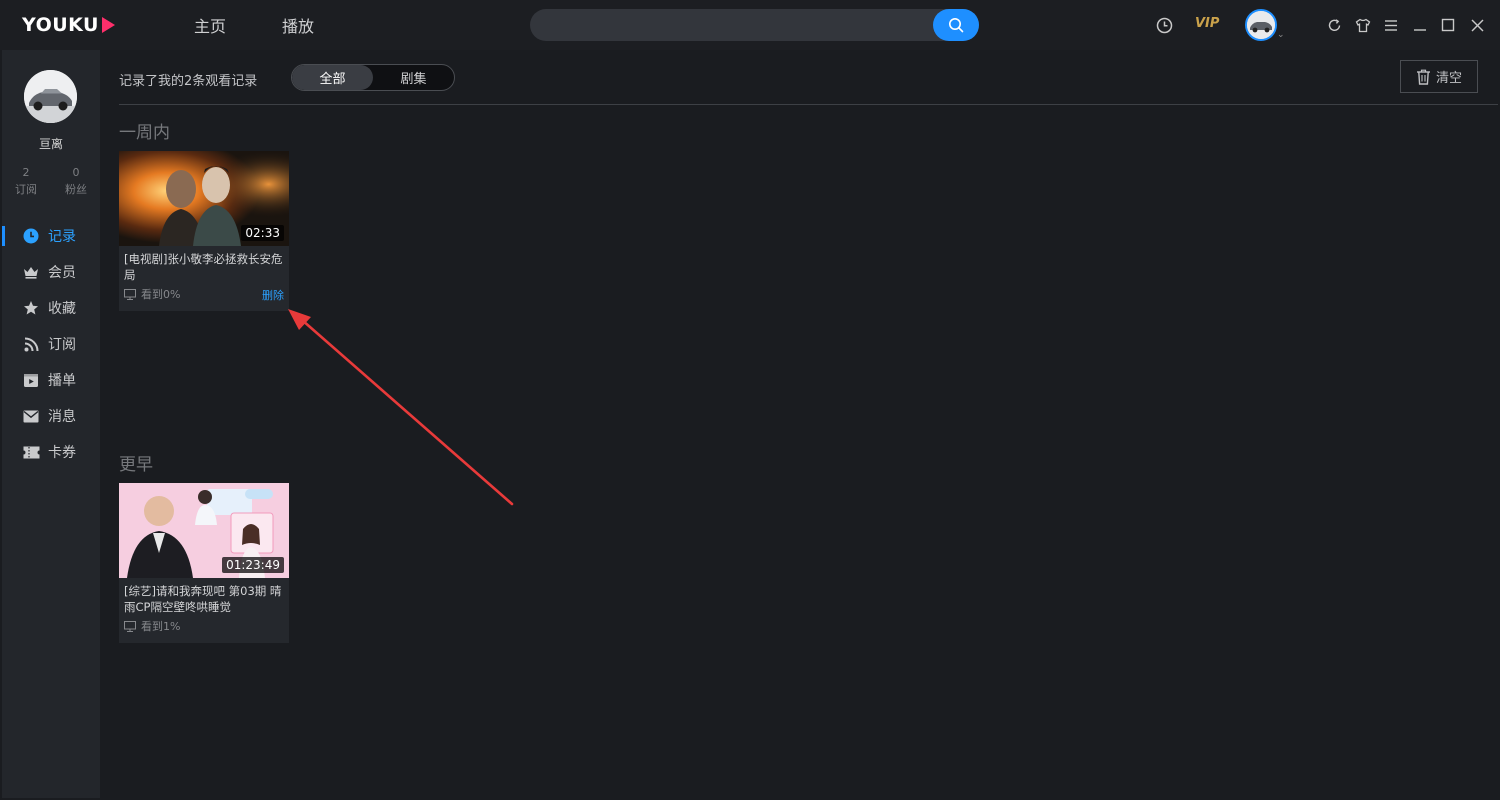 This screenshot has height=800, width=1500. I want to click on maximize-icon, so click(1448, 25).